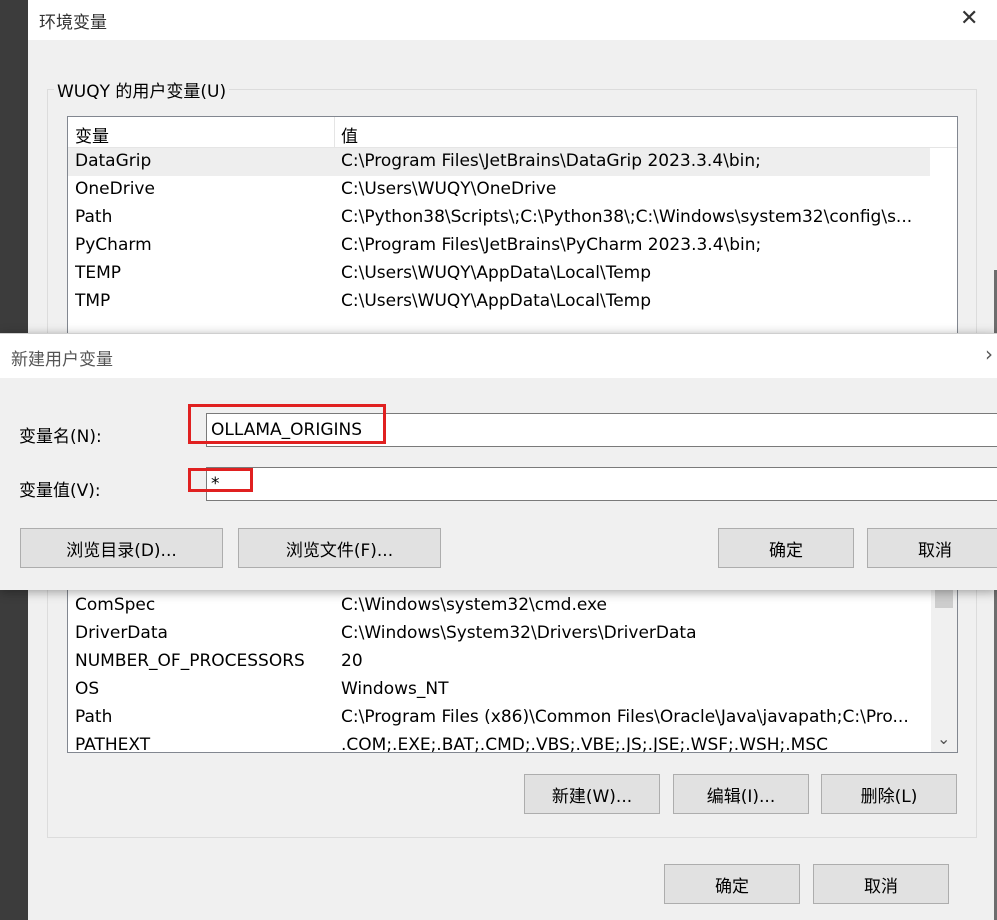  Describe the element at coordinates (113, 161) in the screenshot. I see `var-name-cell: DataGrip` at that location.